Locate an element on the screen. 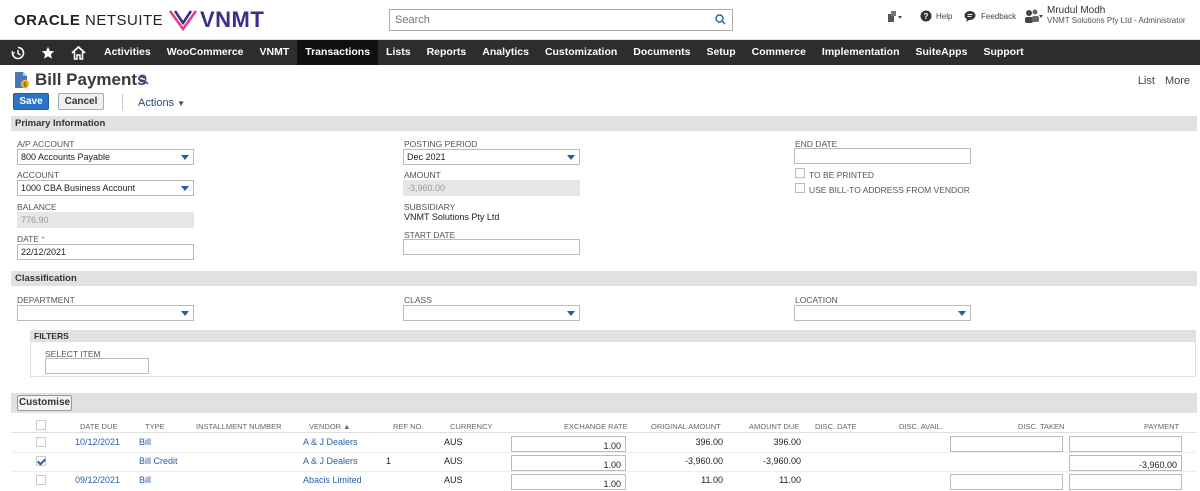 This screenshot has width=1200, height=491. end-date-field is located at coordinates (882, 156).